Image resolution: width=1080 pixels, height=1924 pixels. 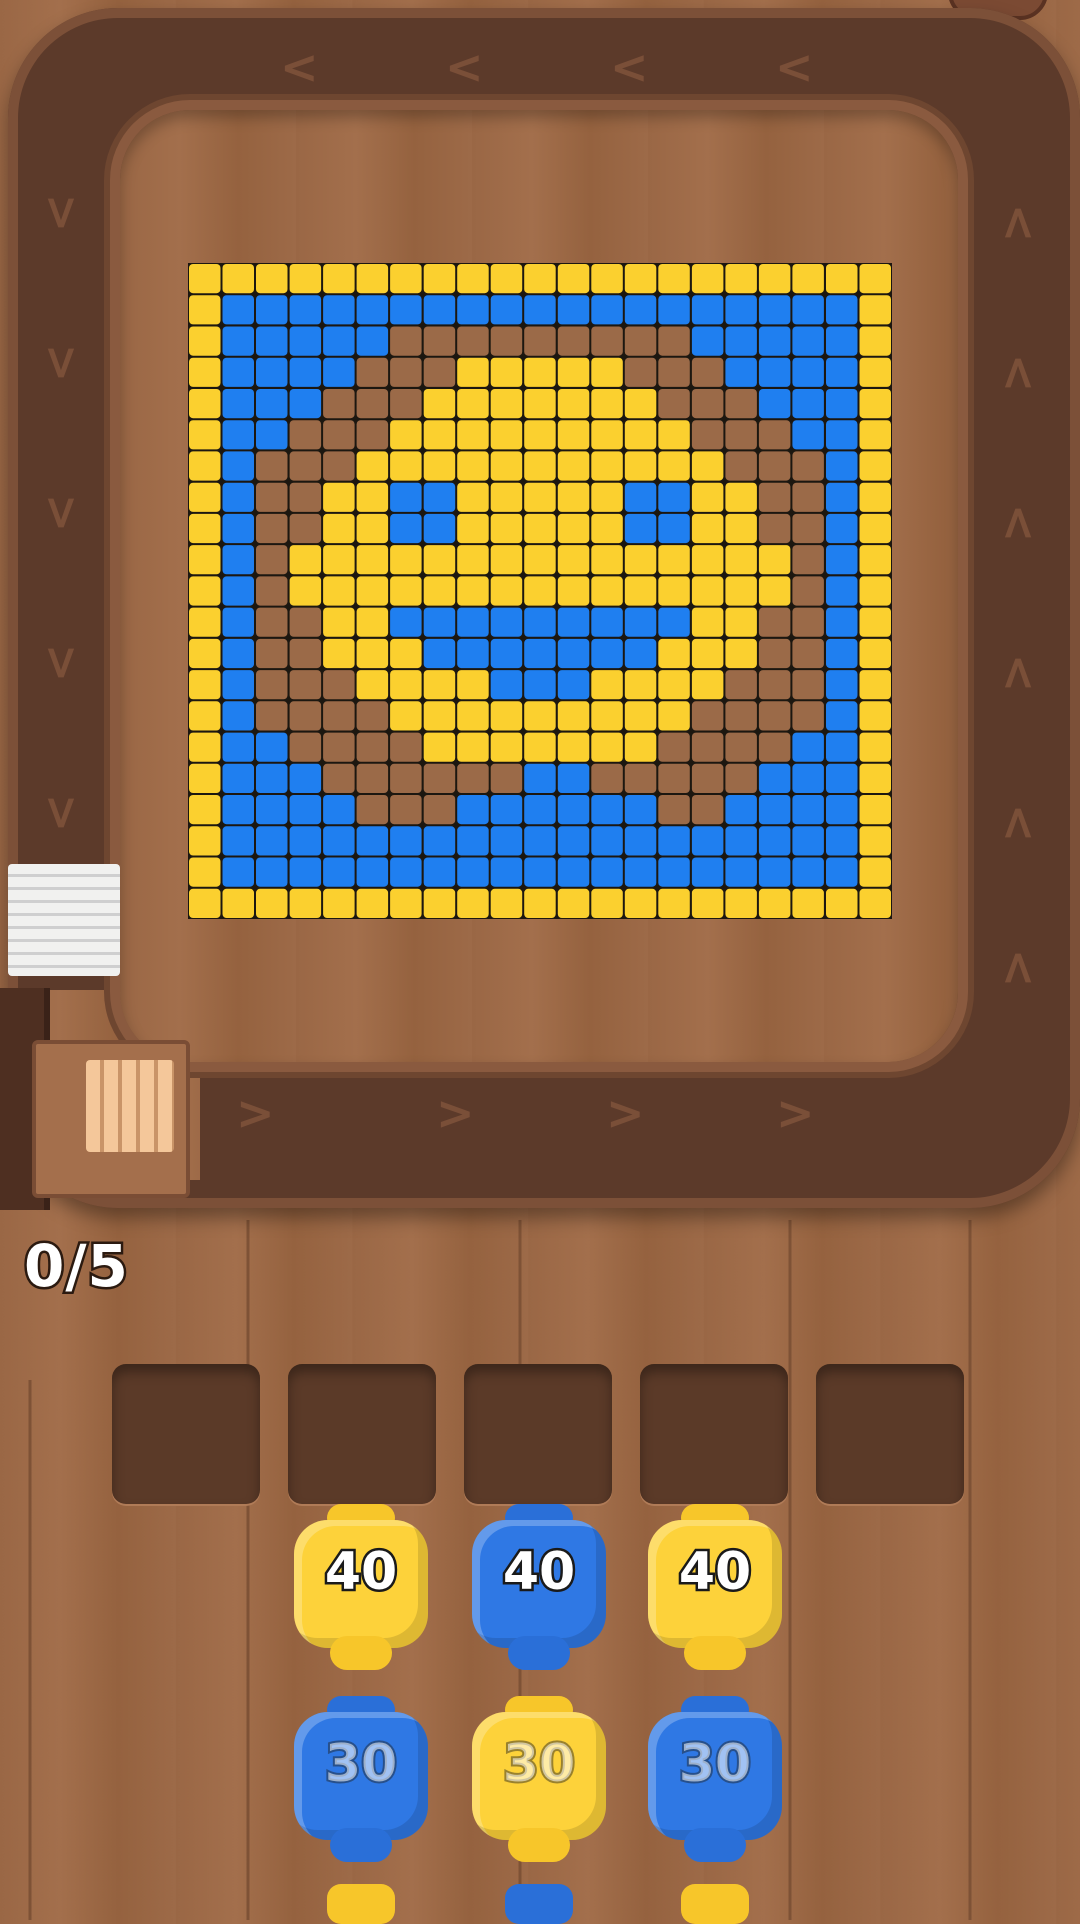 I want to click on spool-yellow: 30, so click(x=539, y=1783).